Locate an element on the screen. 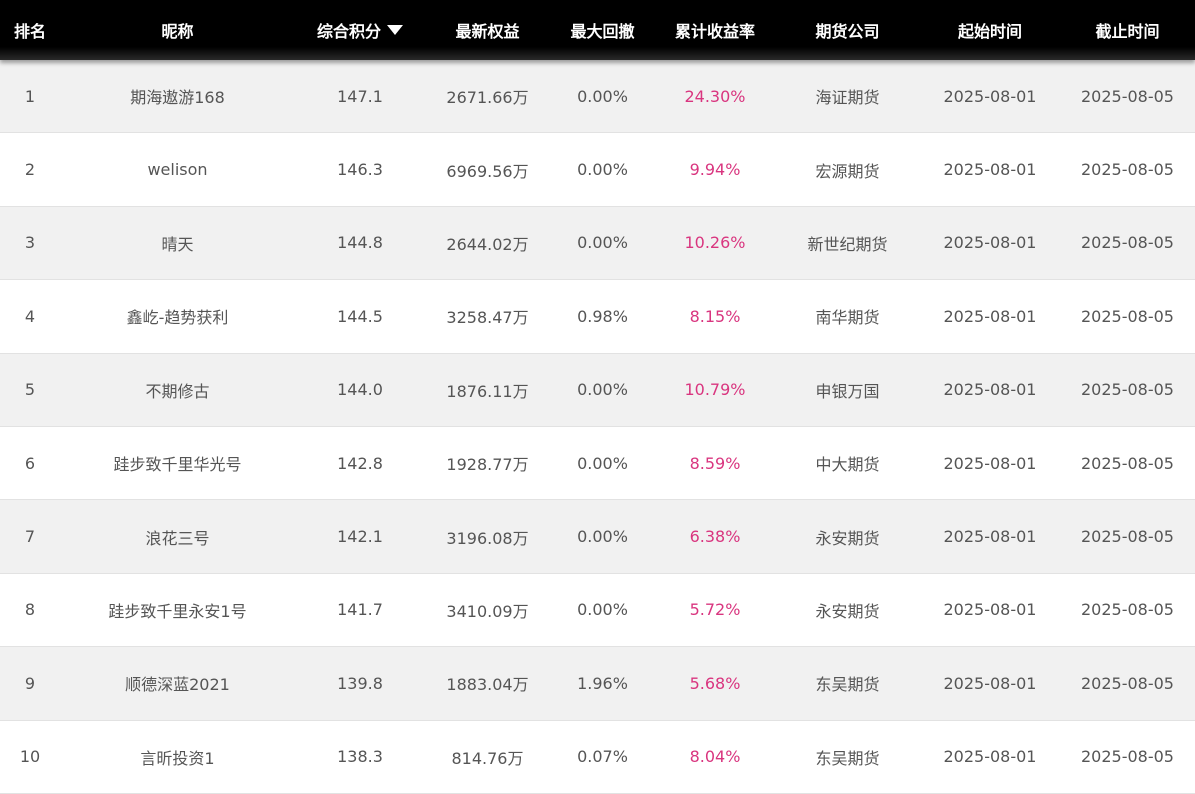 The width and height of the screenshot is (1195, 794). company-cell: 中大期货 is located at coordinates (847, 465).